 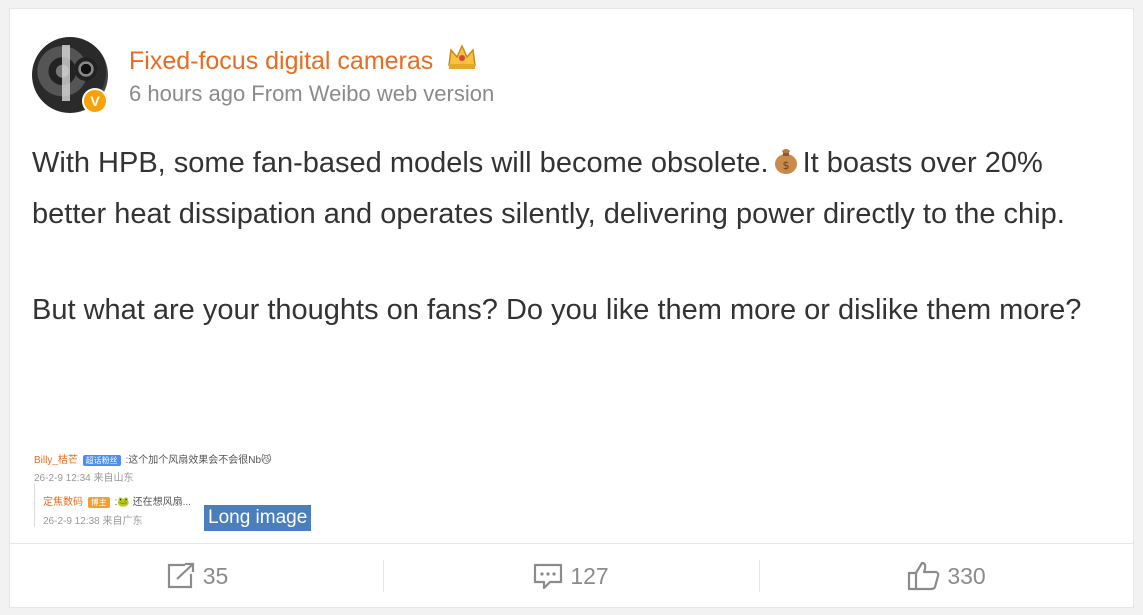 I want to click on thumb-reply-meta: 26-2-9 12:38 来自广东, so click(x=93, y=521).